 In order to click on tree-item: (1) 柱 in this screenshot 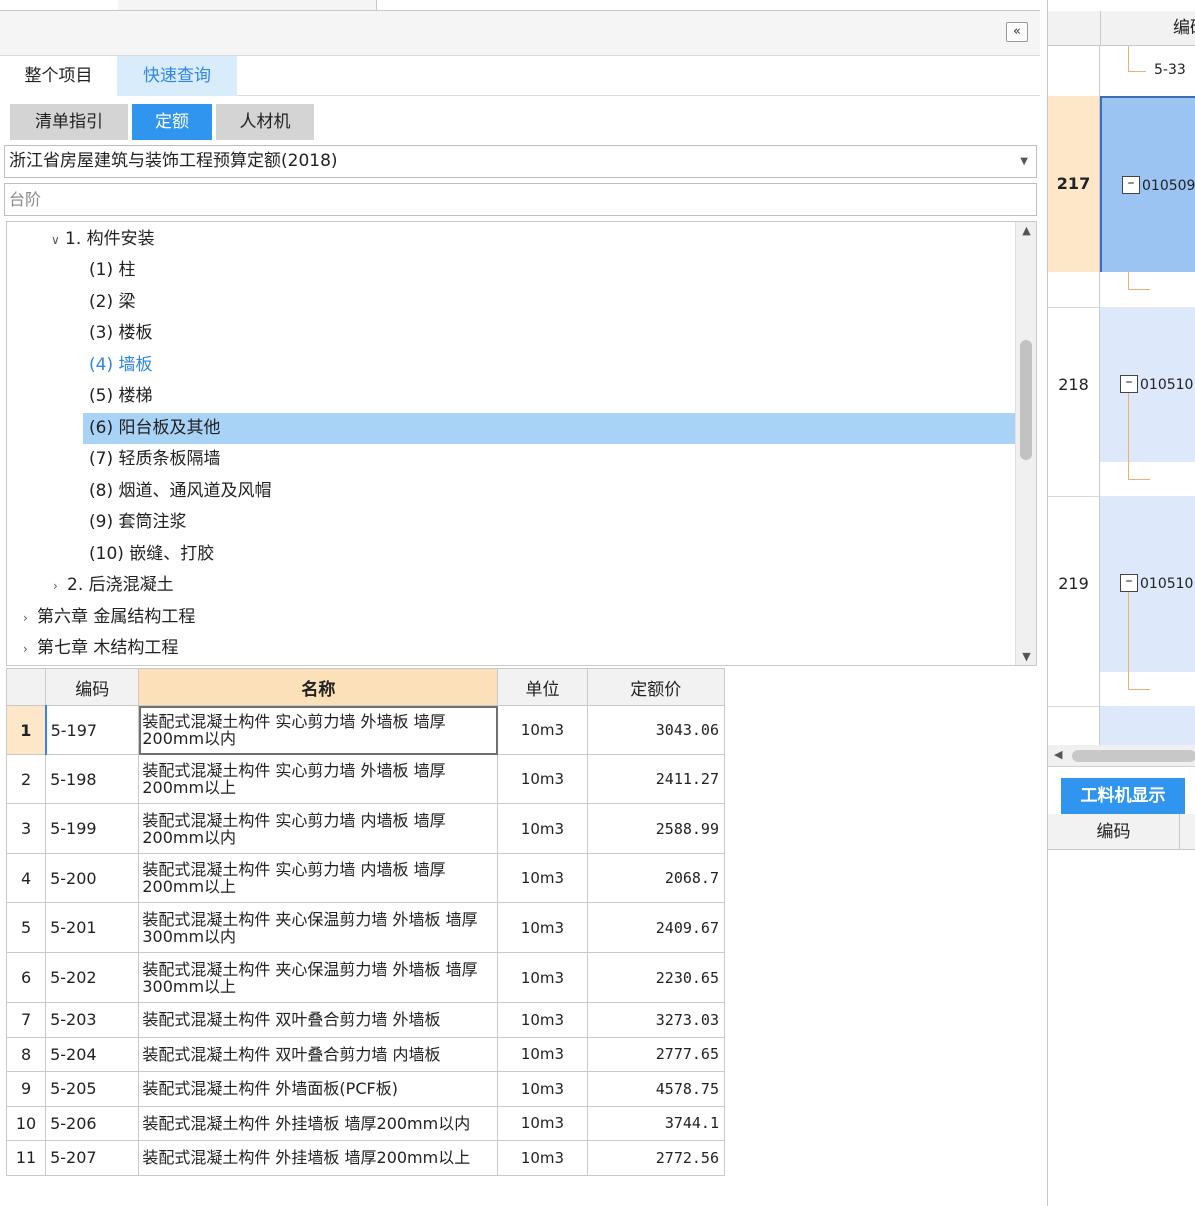, I will do `click(112, 270)`.